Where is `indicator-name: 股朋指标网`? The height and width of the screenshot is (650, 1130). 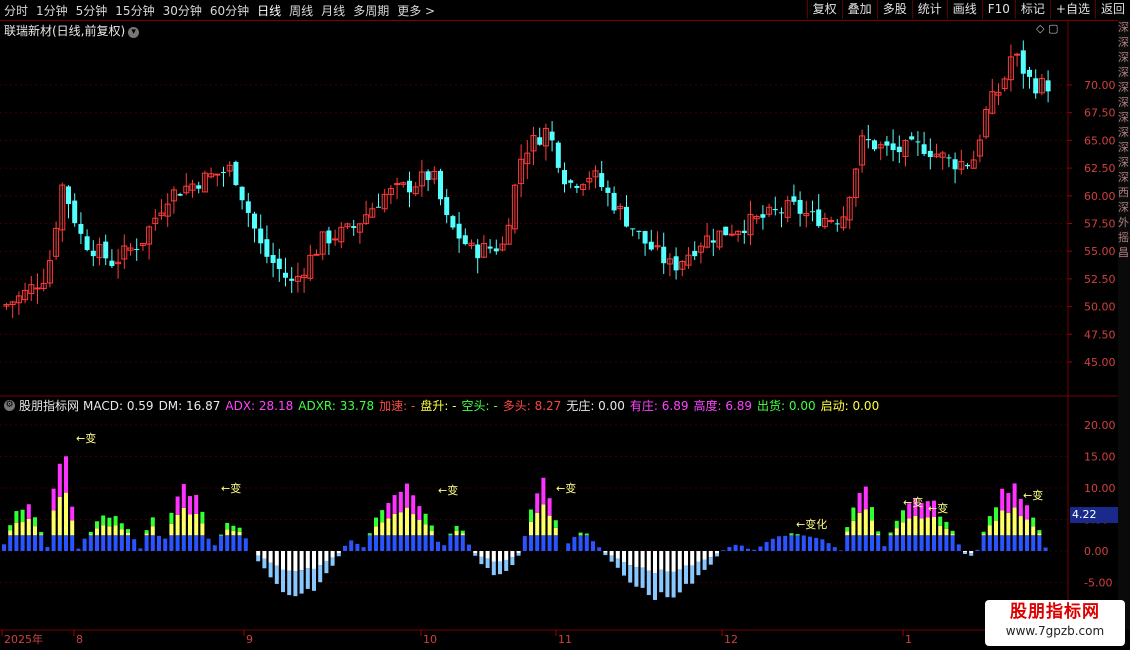 indicator-name: 股朋指标网 is located at coordinates (49, 405).